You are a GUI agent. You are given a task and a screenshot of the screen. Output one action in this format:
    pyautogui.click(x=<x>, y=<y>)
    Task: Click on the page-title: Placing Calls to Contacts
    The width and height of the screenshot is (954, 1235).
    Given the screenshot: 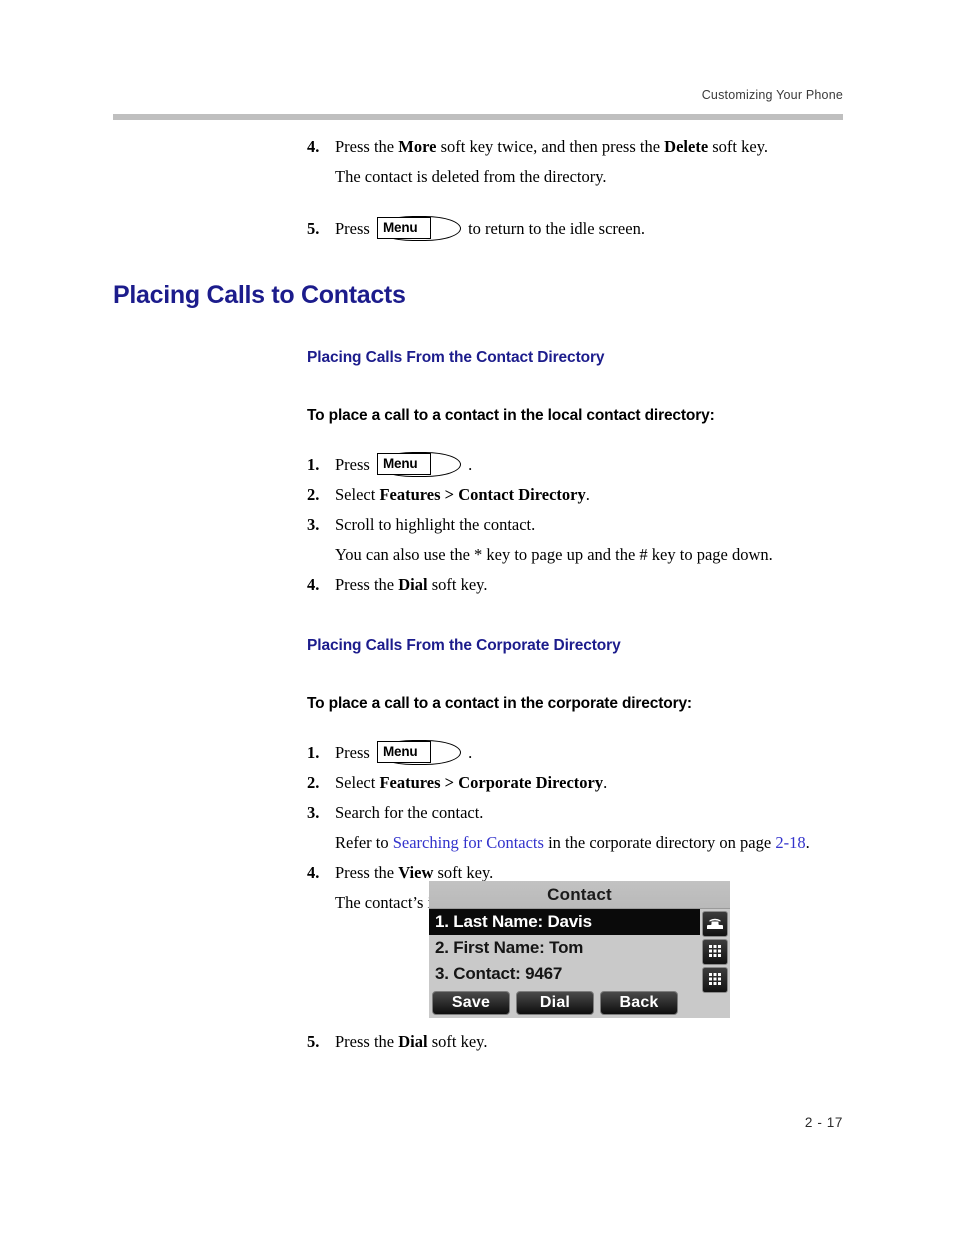 What is the action you would take?
    pyautogui.click(x=259, y=295)
    